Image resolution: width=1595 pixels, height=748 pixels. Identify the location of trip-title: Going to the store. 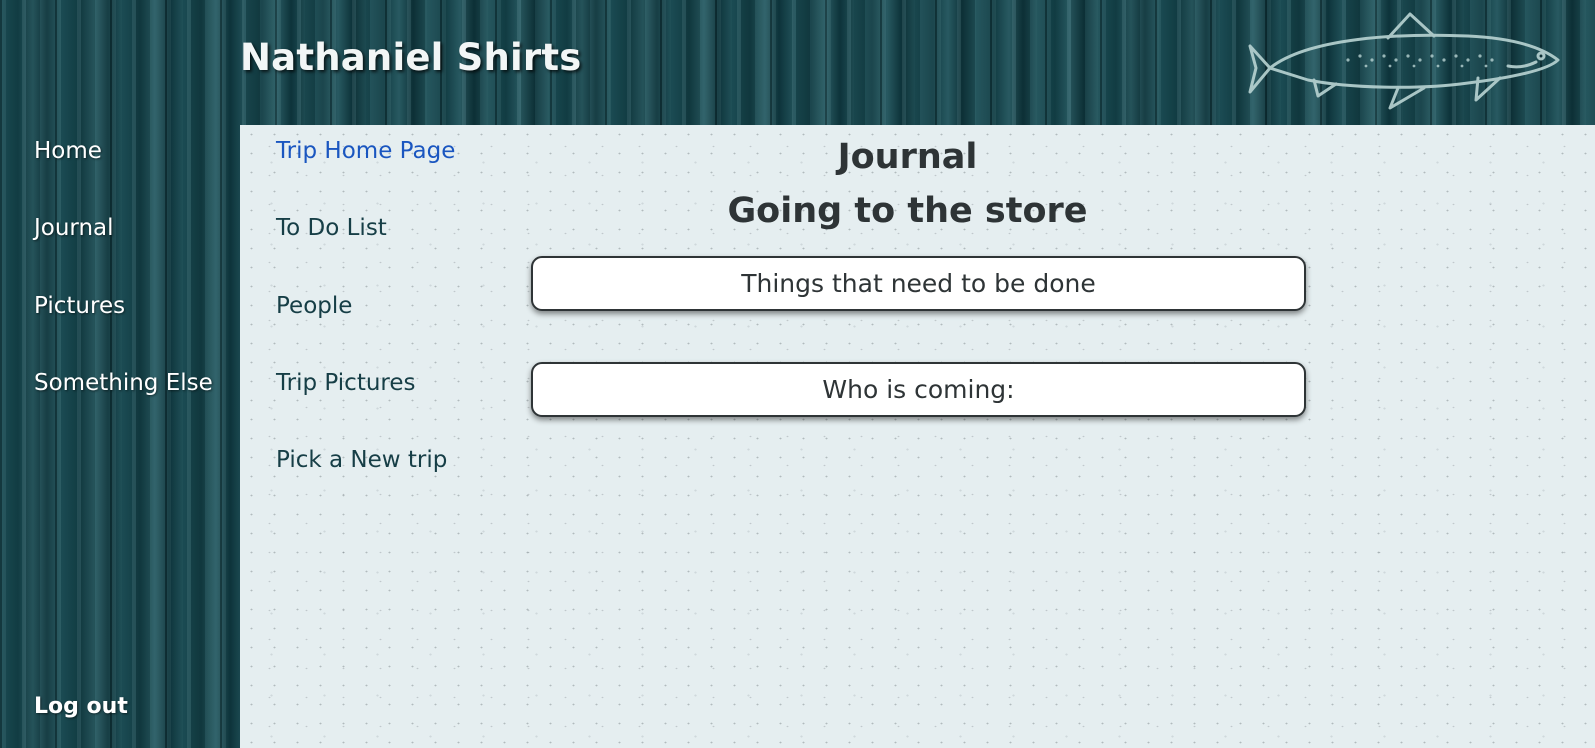
(907, 211).